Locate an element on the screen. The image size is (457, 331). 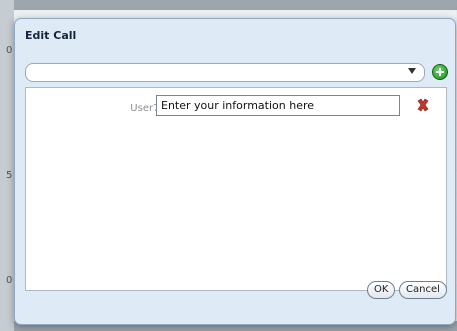
chevron-down-icon is located at coordinates (412, 71).